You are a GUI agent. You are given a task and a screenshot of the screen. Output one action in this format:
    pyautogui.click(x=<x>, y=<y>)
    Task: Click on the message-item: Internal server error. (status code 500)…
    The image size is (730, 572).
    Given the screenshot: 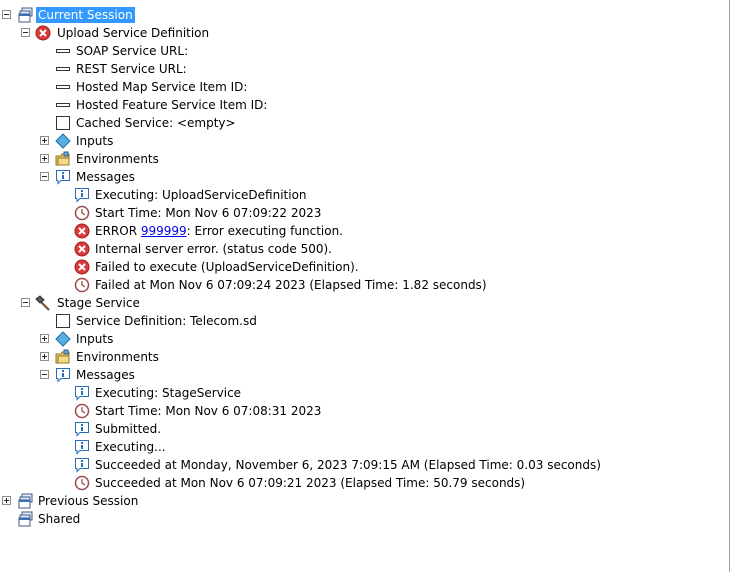 What is the action you would take?
    pyautogui.click(x=363, y=249)
    